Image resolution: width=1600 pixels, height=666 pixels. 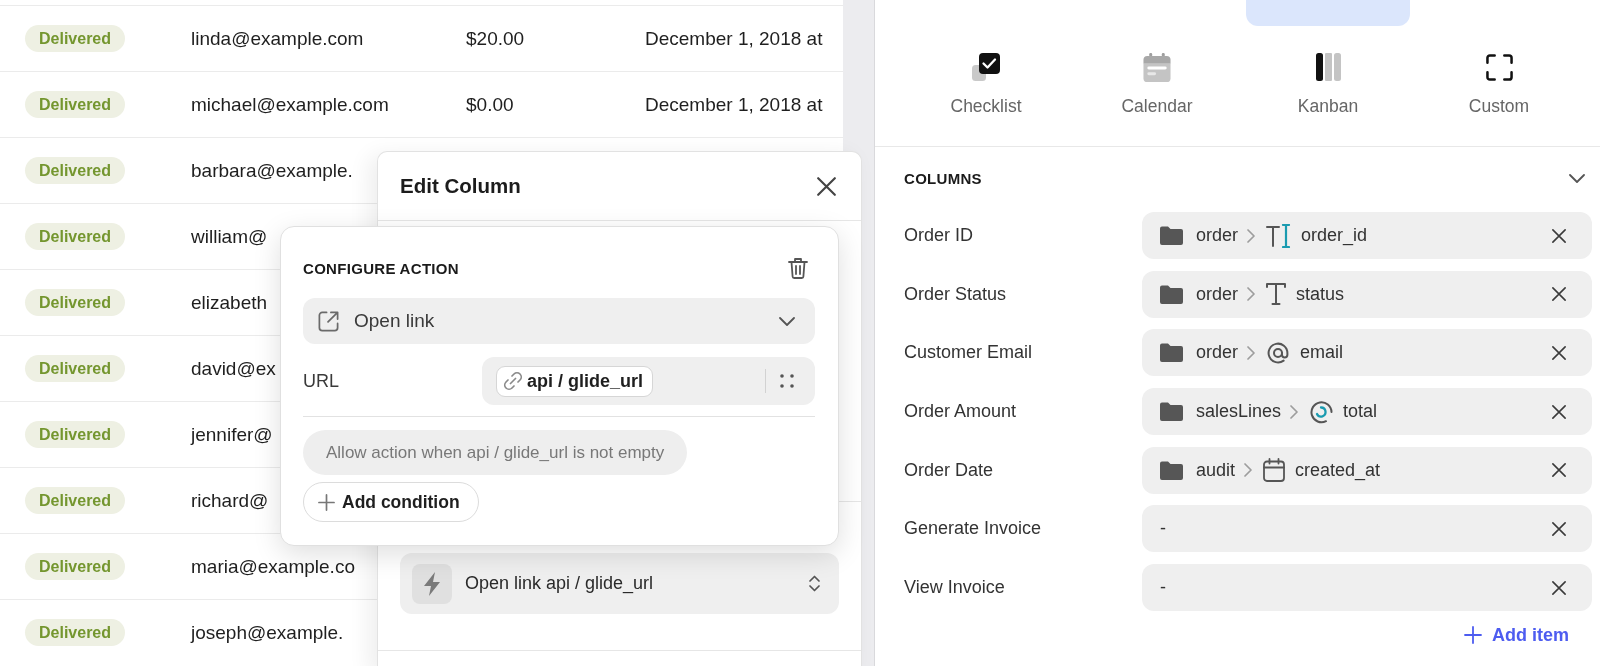 I want to click on trash-icon, so click(x=798, y=268).